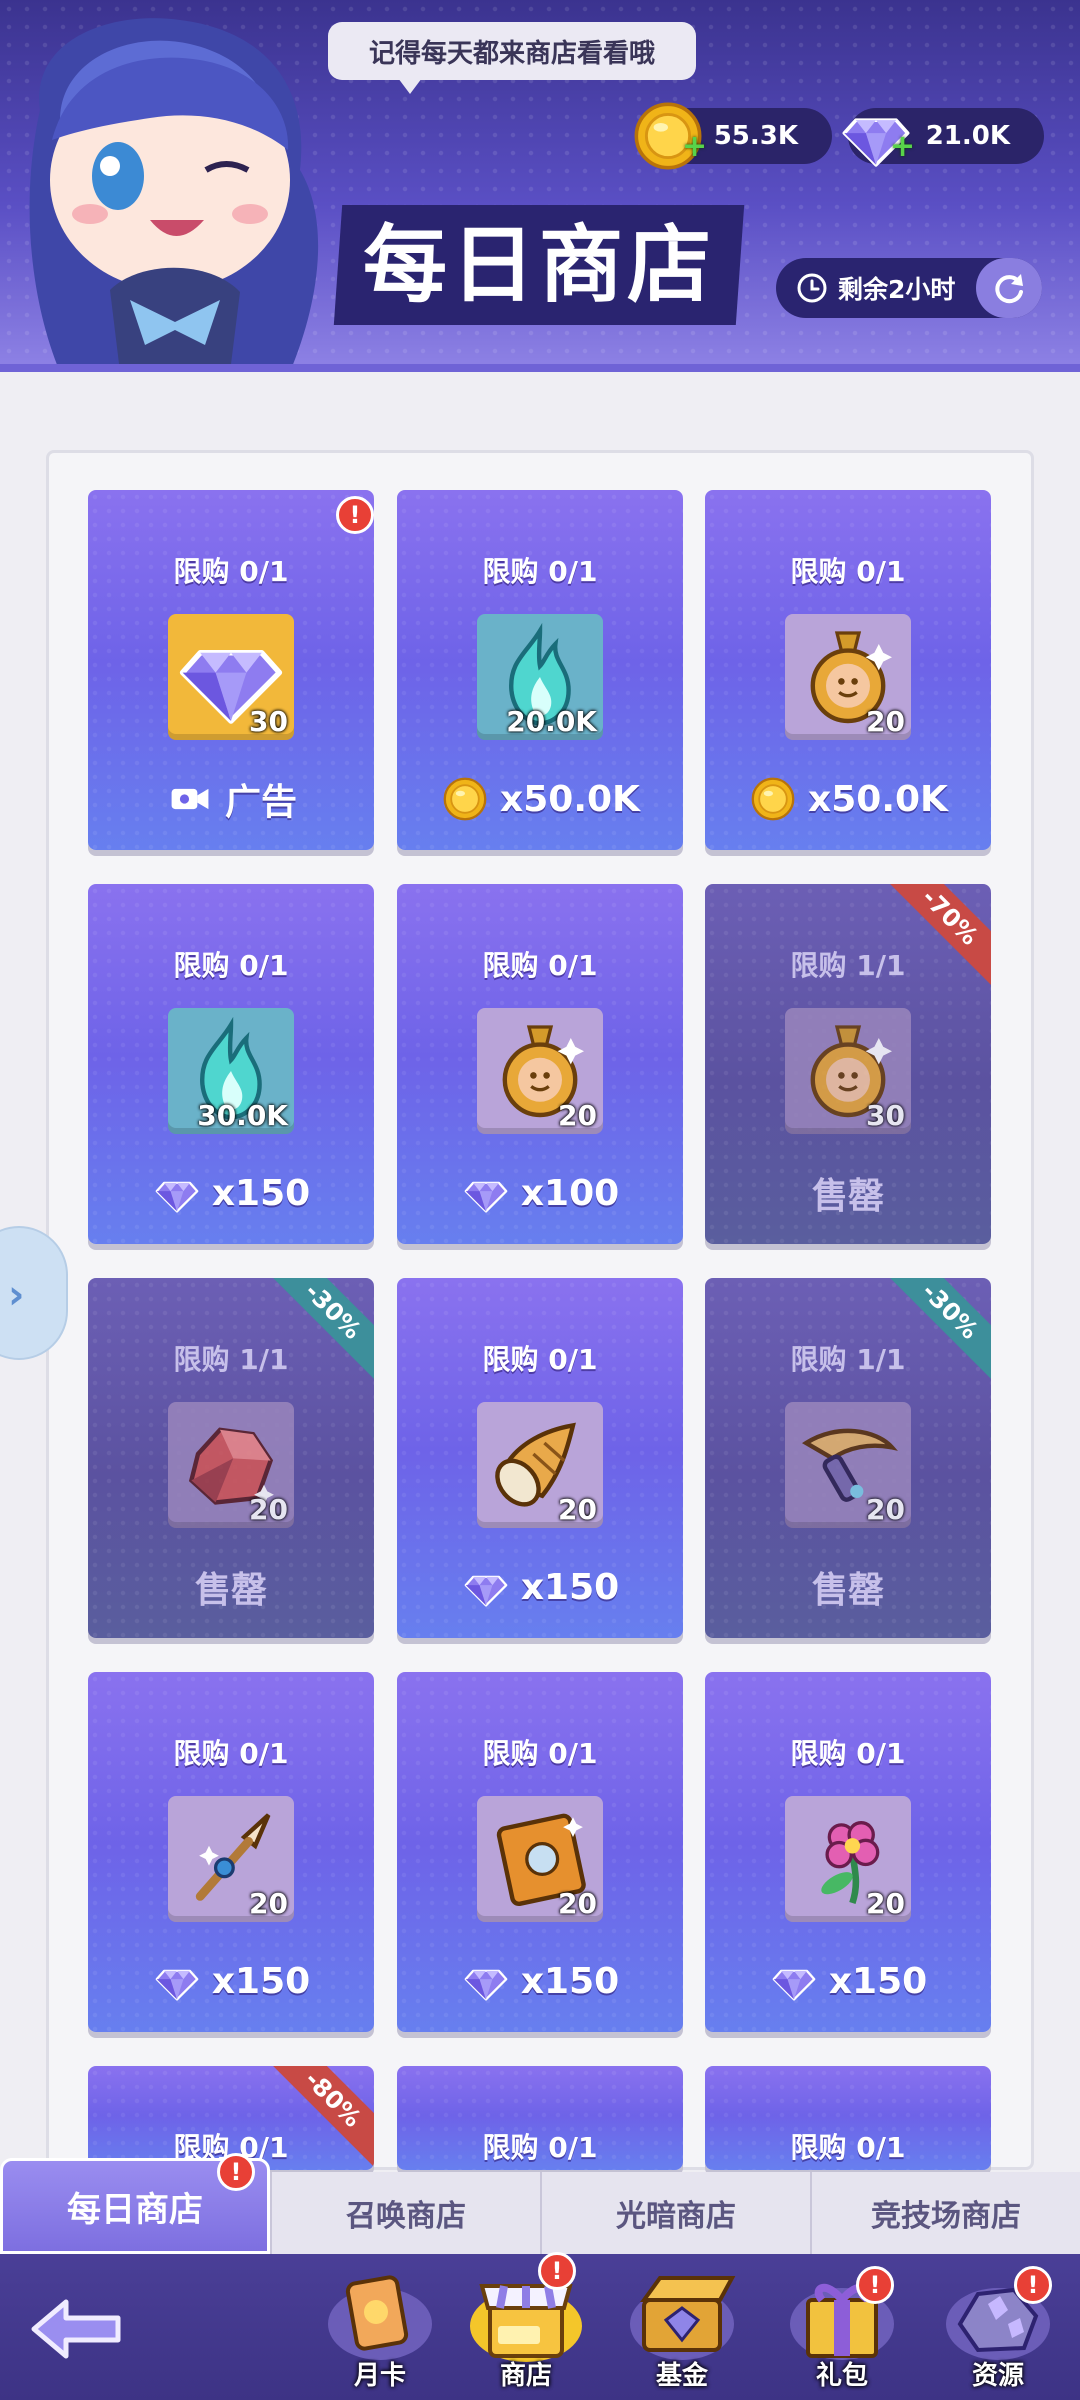  I want to click on nav-shop: ! 商店, so click(526, 2326).